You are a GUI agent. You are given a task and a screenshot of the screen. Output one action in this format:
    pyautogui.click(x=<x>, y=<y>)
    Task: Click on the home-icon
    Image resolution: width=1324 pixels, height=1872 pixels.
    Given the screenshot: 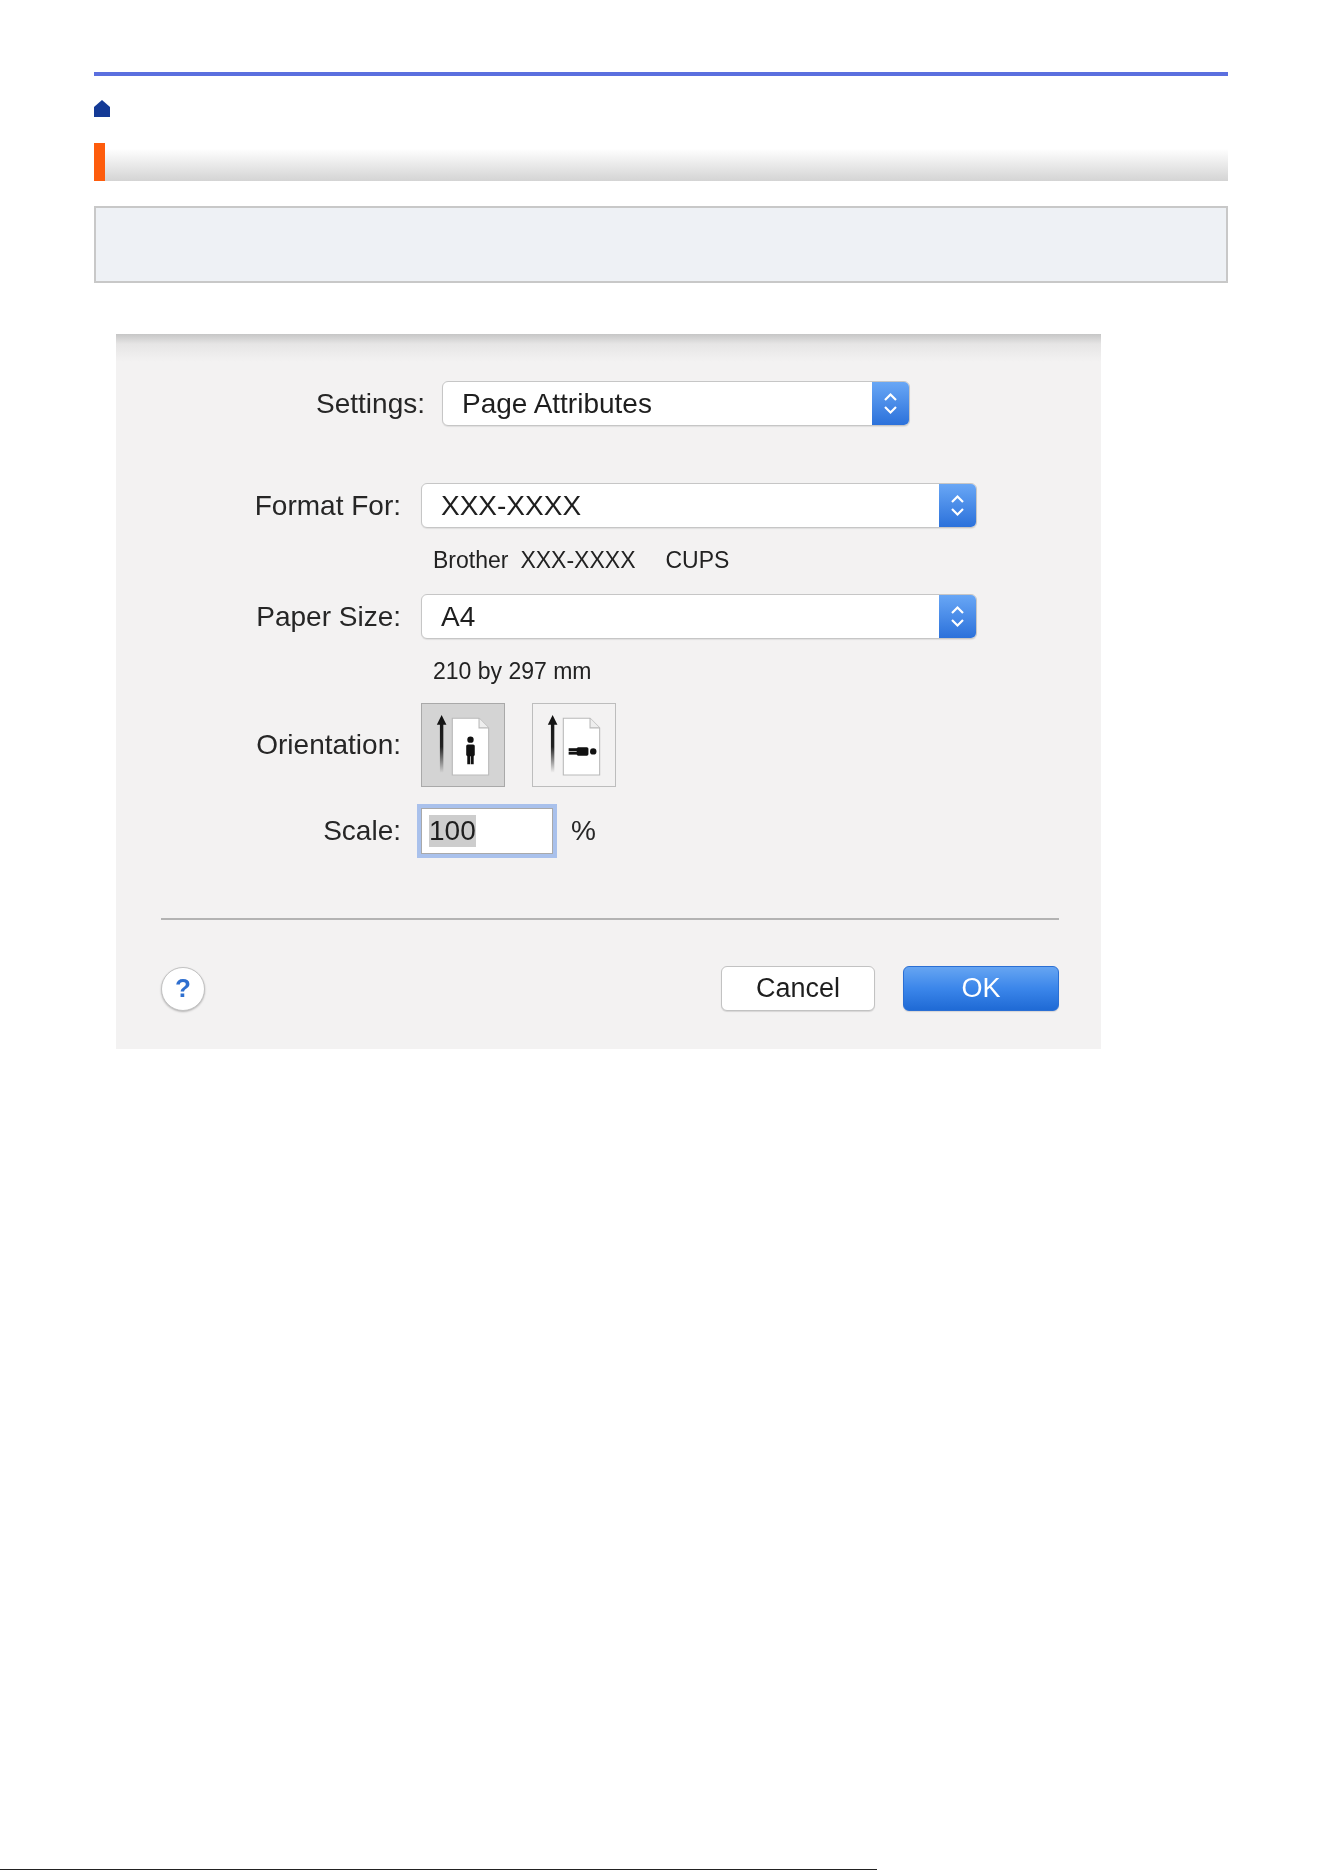 What is the action you would take?
    pyautogui.click(x=102, y=108)
    